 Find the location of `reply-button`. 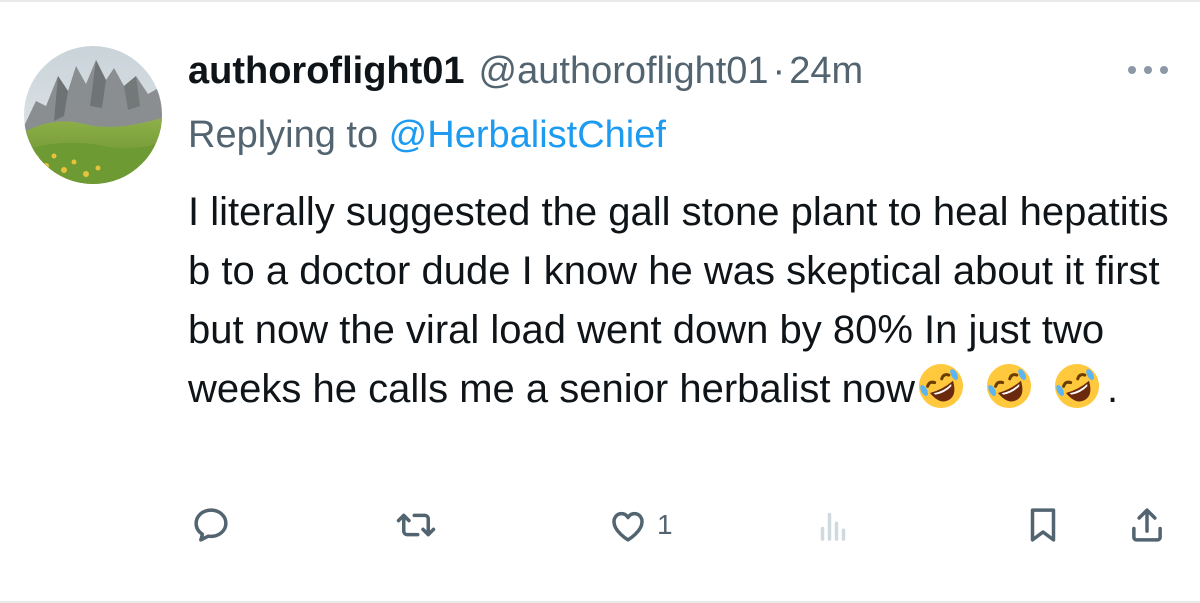

reply-button is located at coordinates (211, 525).